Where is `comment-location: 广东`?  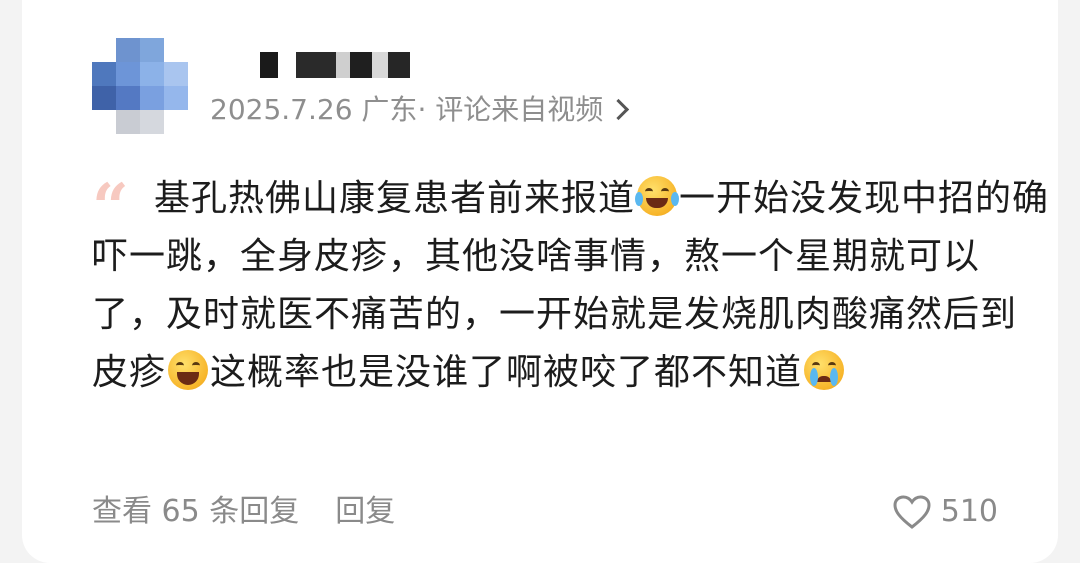
comment-location: 广东 is located at coordinates (389, 109).